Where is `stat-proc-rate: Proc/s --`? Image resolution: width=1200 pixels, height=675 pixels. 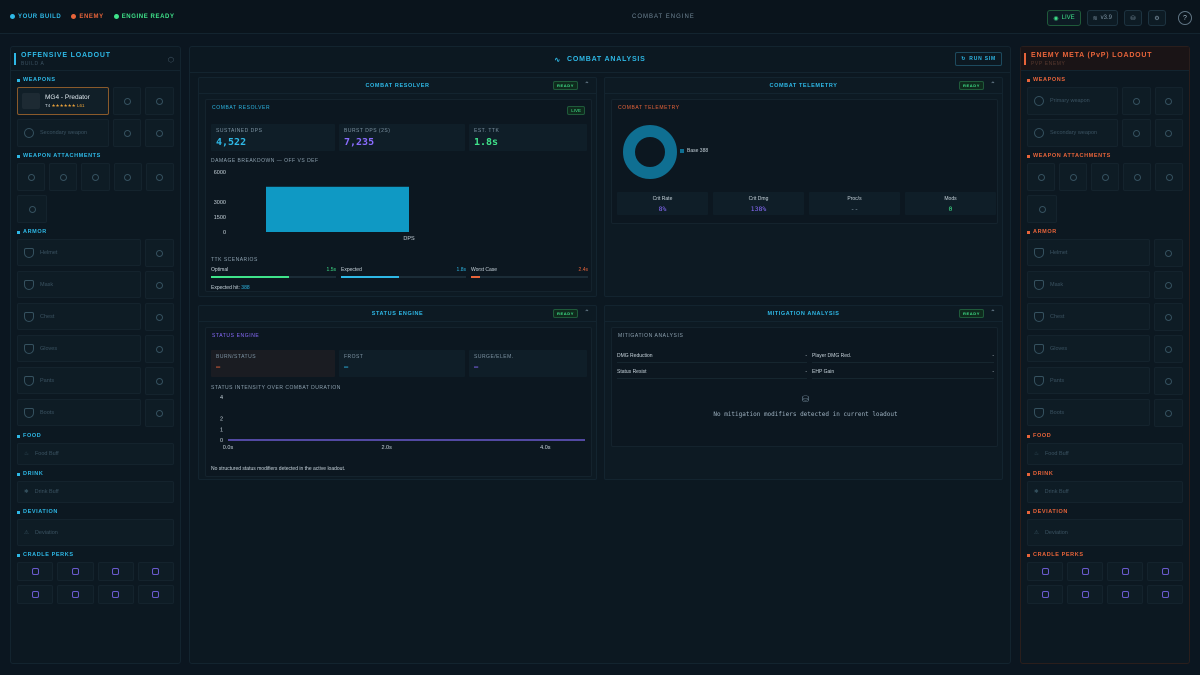
stat-proc-rate: Proc/s -- is located at coordinates (854, 203).